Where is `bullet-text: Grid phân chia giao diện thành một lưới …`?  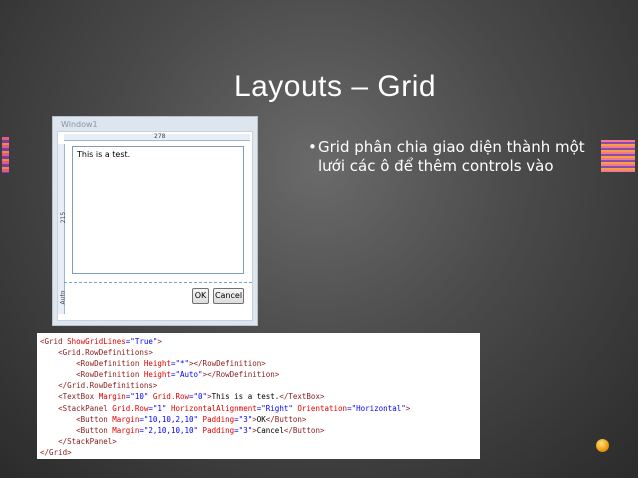
bullet-text: Grid phân chia giao diện thành một lưới … is located at coordinates (451, 156).